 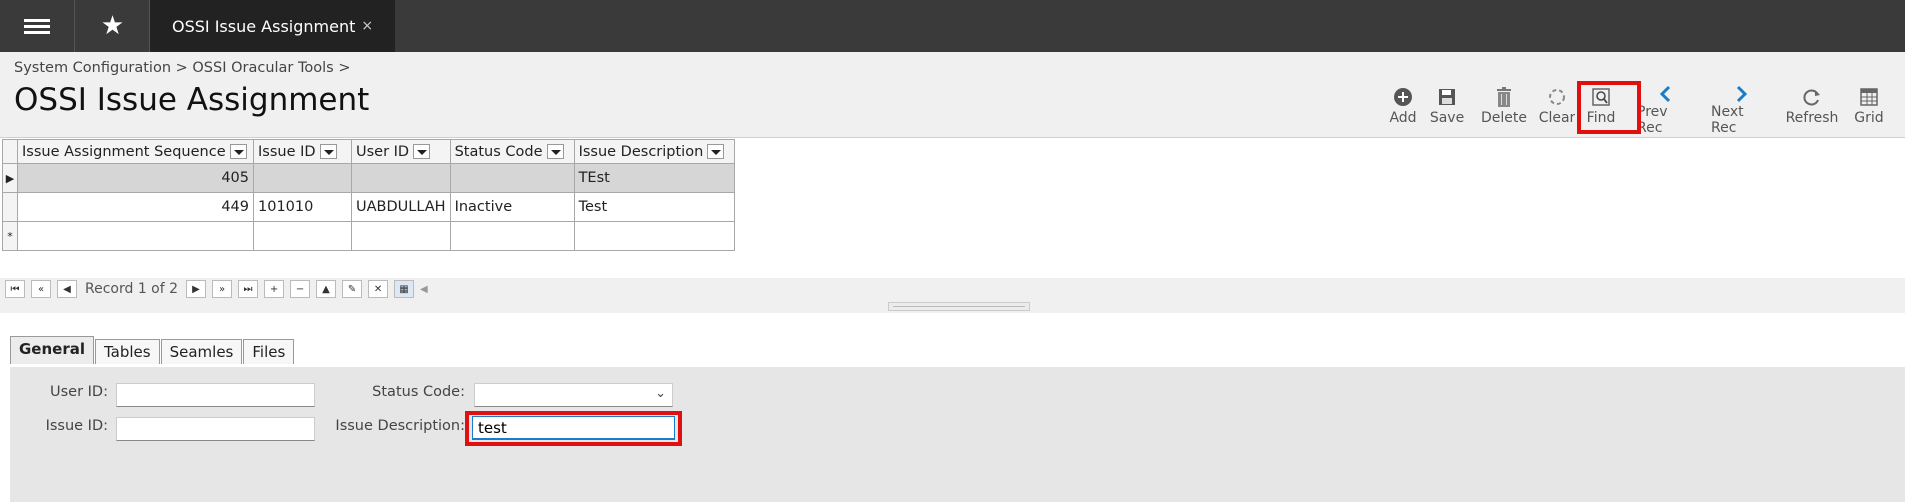 I want to click on save-label: Save, so click(x=1447, y=118).